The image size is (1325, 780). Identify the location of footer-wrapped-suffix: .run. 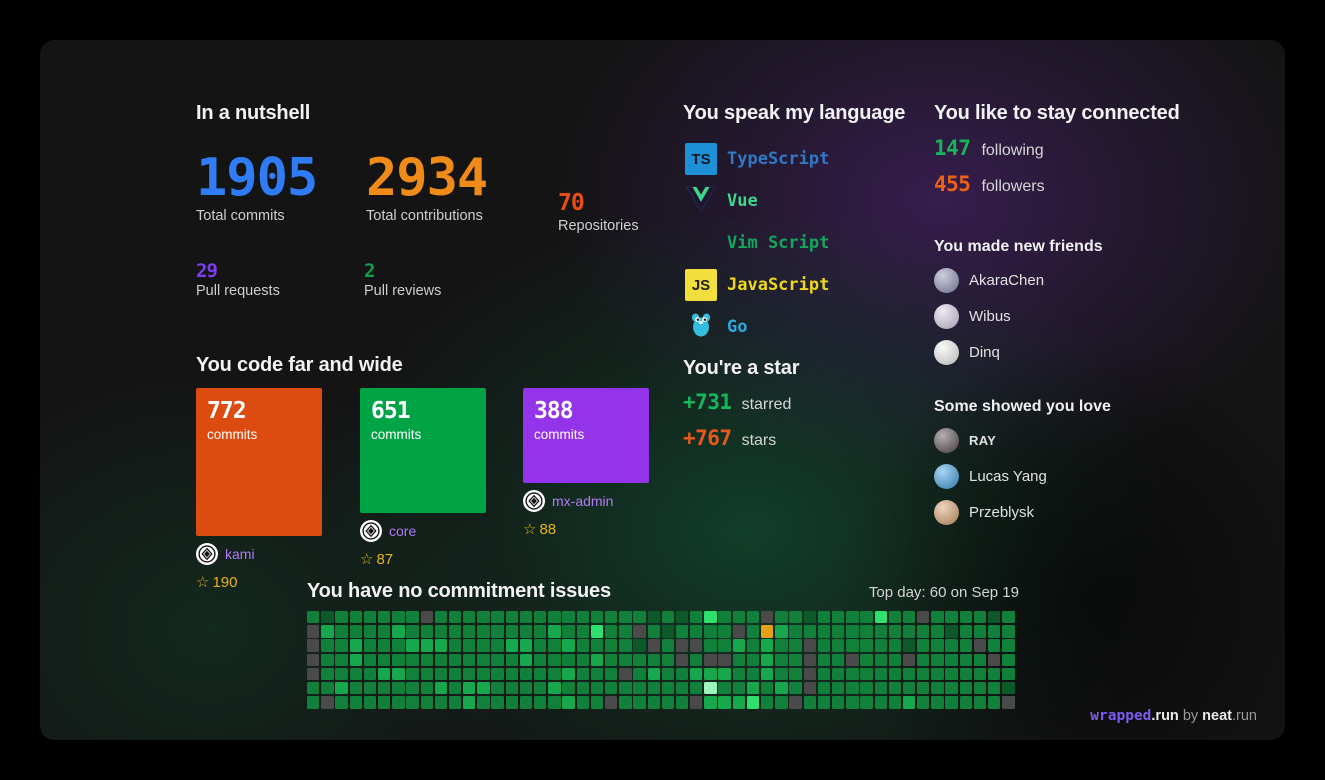
(1164, 716).